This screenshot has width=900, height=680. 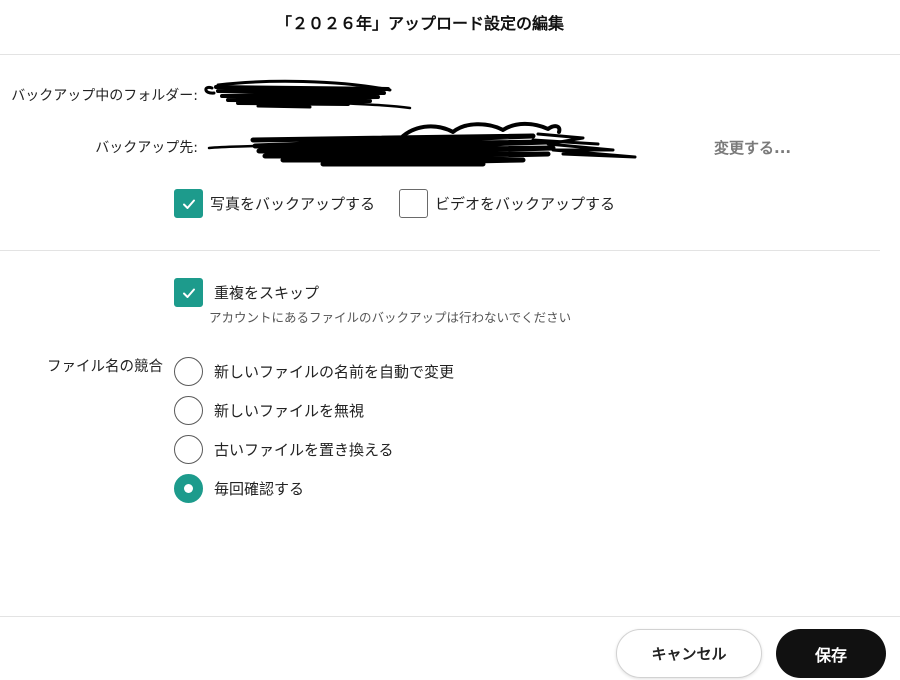 I want to click on skip-duplicates-checkbox, so click(x=188, y=292).